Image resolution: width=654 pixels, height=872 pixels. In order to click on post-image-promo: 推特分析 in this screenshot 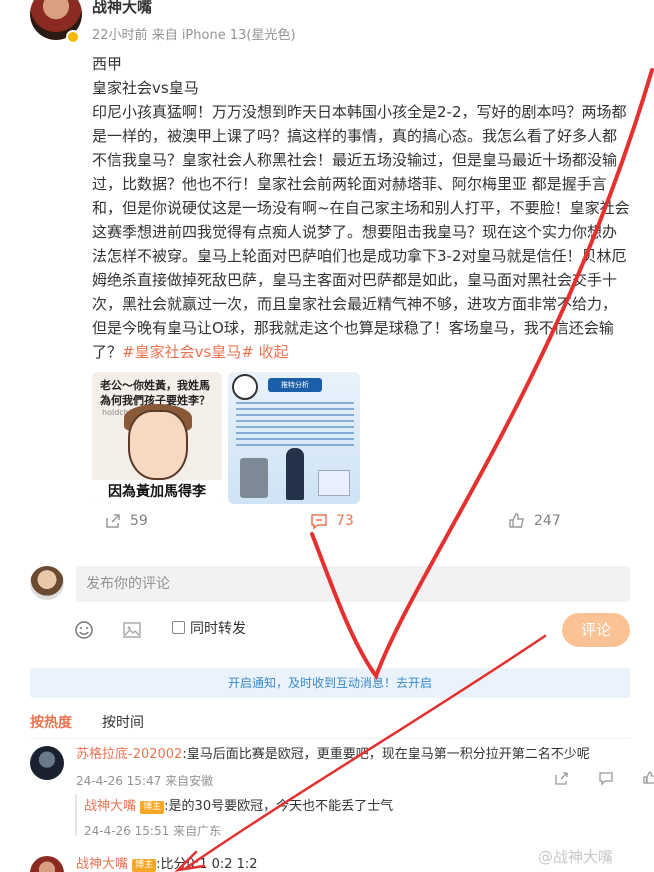, I will do `click(294, 438)`.